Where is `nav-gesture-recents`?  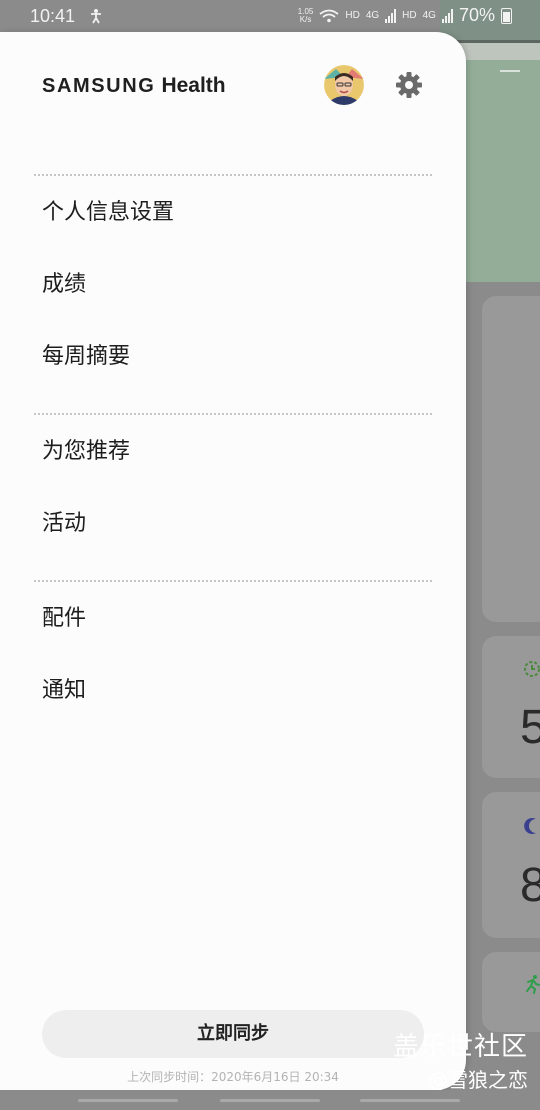
nav-gesture-recents is located at coordinates (128, 1100).